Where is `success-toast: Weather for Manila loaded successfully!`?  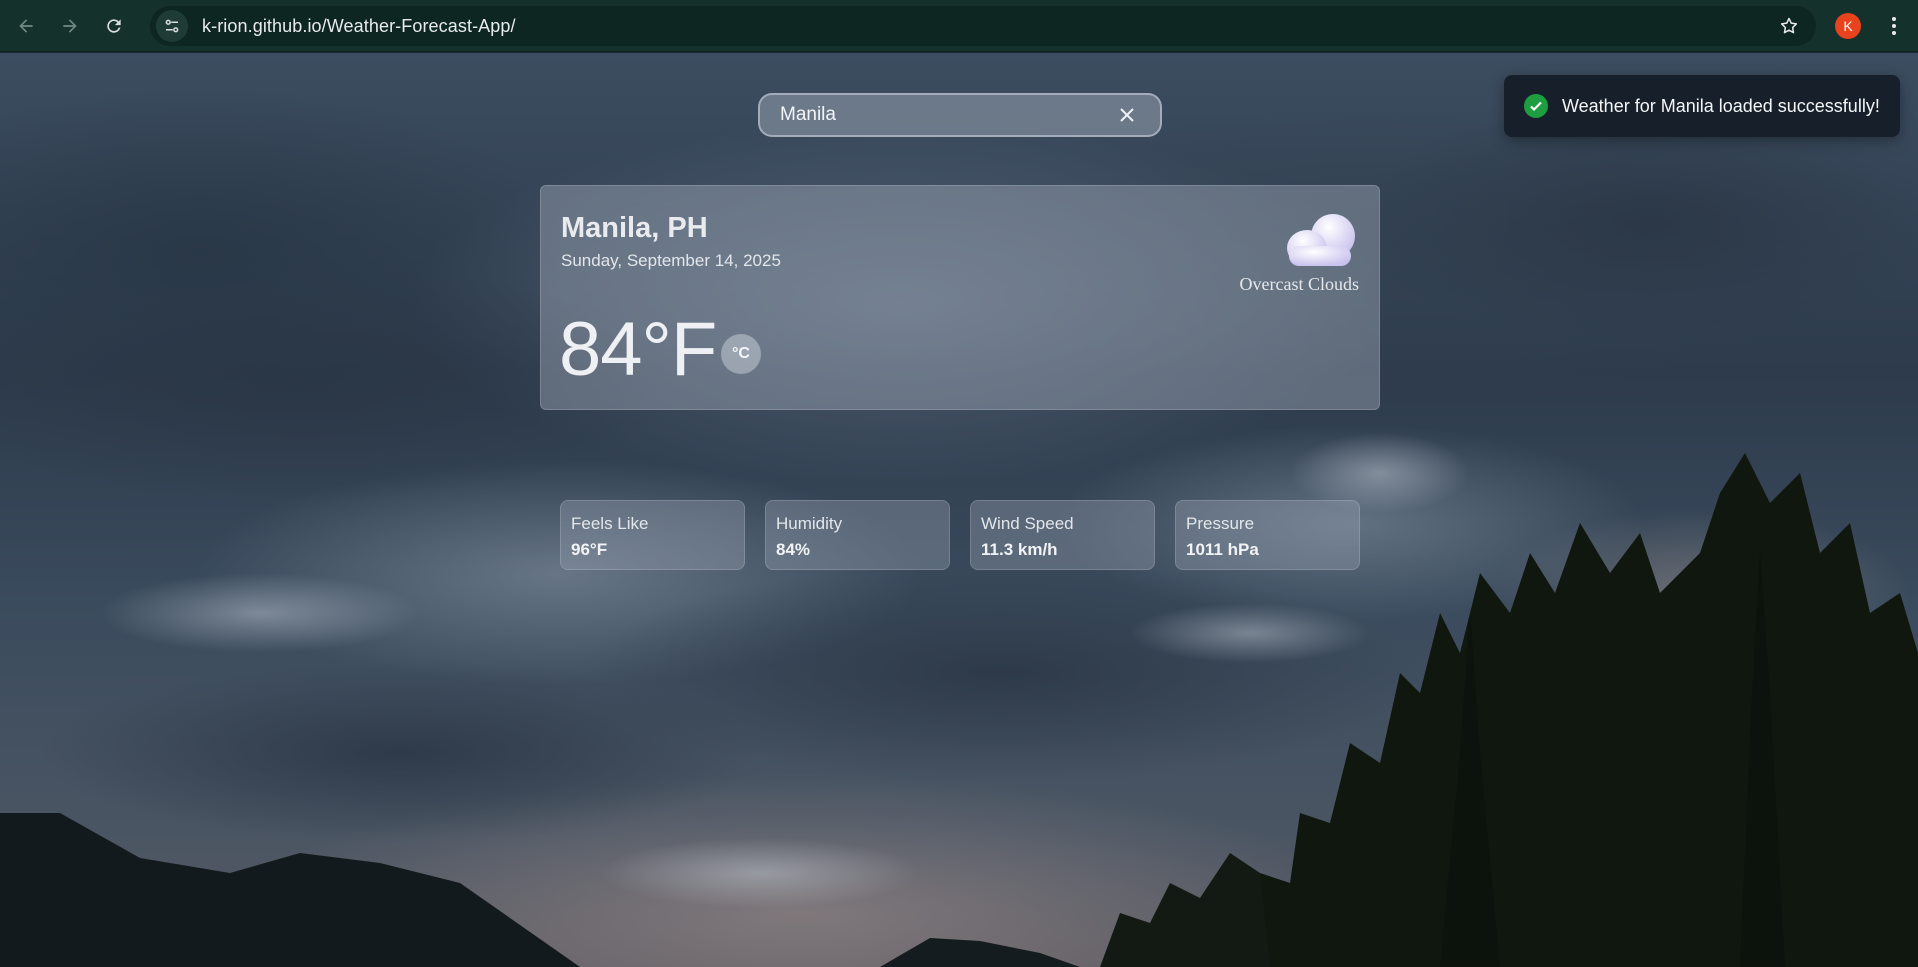
success-toast: Weather for Manila loaded successfully! is located at coordinates (1702, 106).